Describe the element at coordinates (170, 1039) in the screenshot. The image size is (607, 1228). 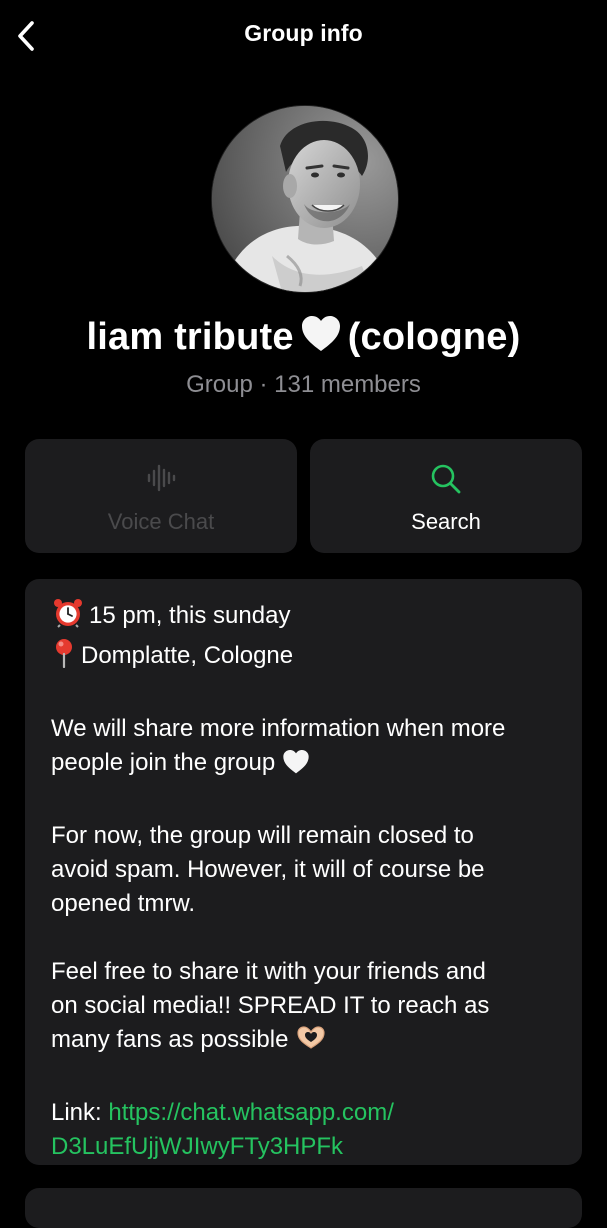
I see `description-line: many fans as possible` at that location.